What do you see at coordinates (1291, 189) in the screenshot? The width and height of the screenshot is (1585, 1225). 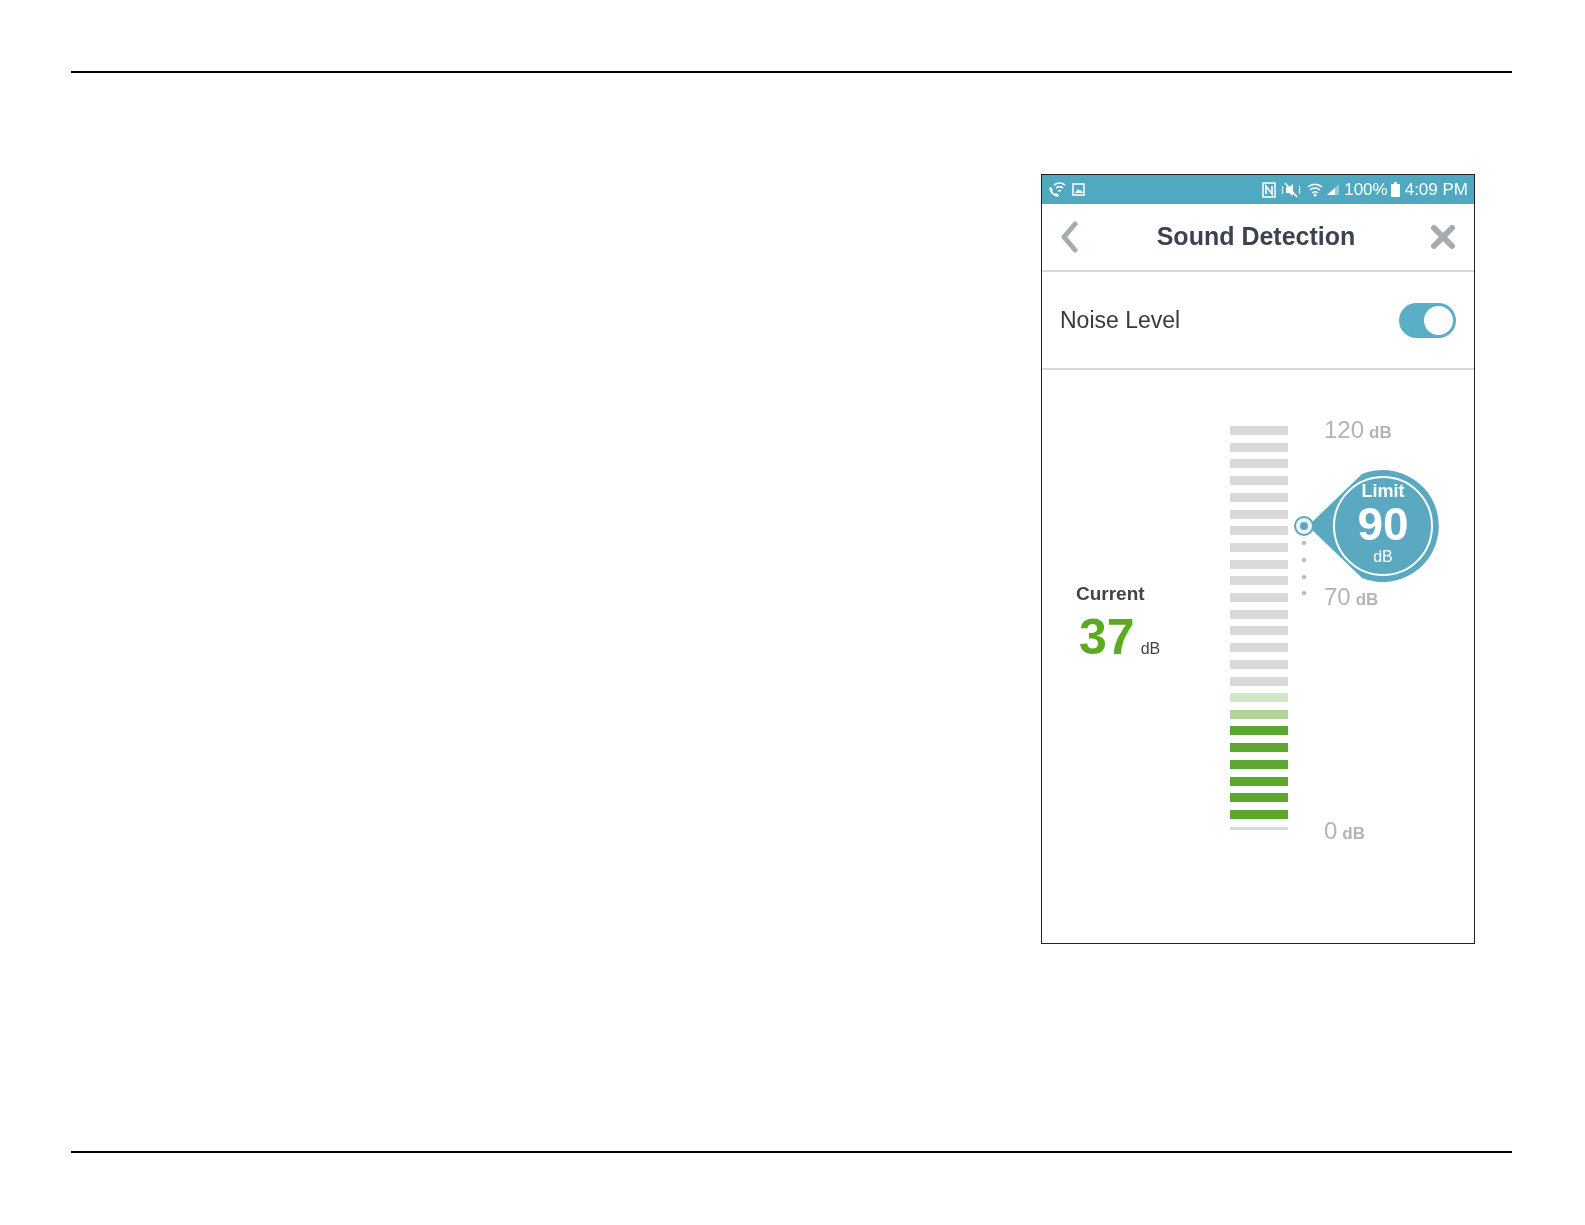 I see `mute-icon` at bounding box center [1291, 189].